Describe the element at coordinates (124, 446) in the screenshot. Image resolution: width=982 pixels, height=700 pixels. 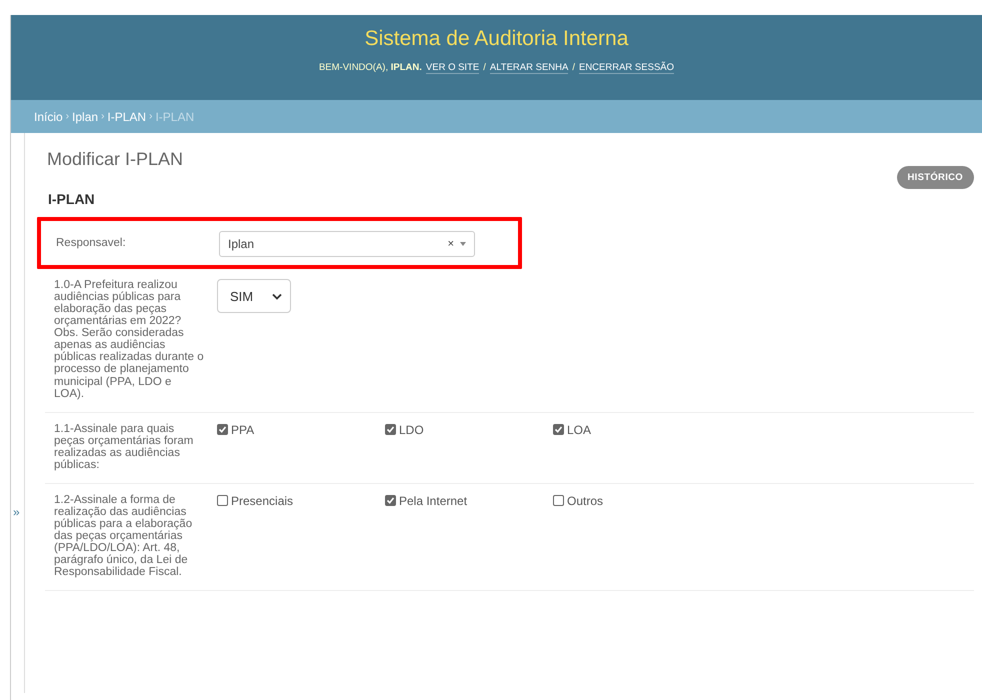
I see `field-label: 1.1-Assinale para quais peças orçamentárias foram realizadas as audiências públicas:` at that location.